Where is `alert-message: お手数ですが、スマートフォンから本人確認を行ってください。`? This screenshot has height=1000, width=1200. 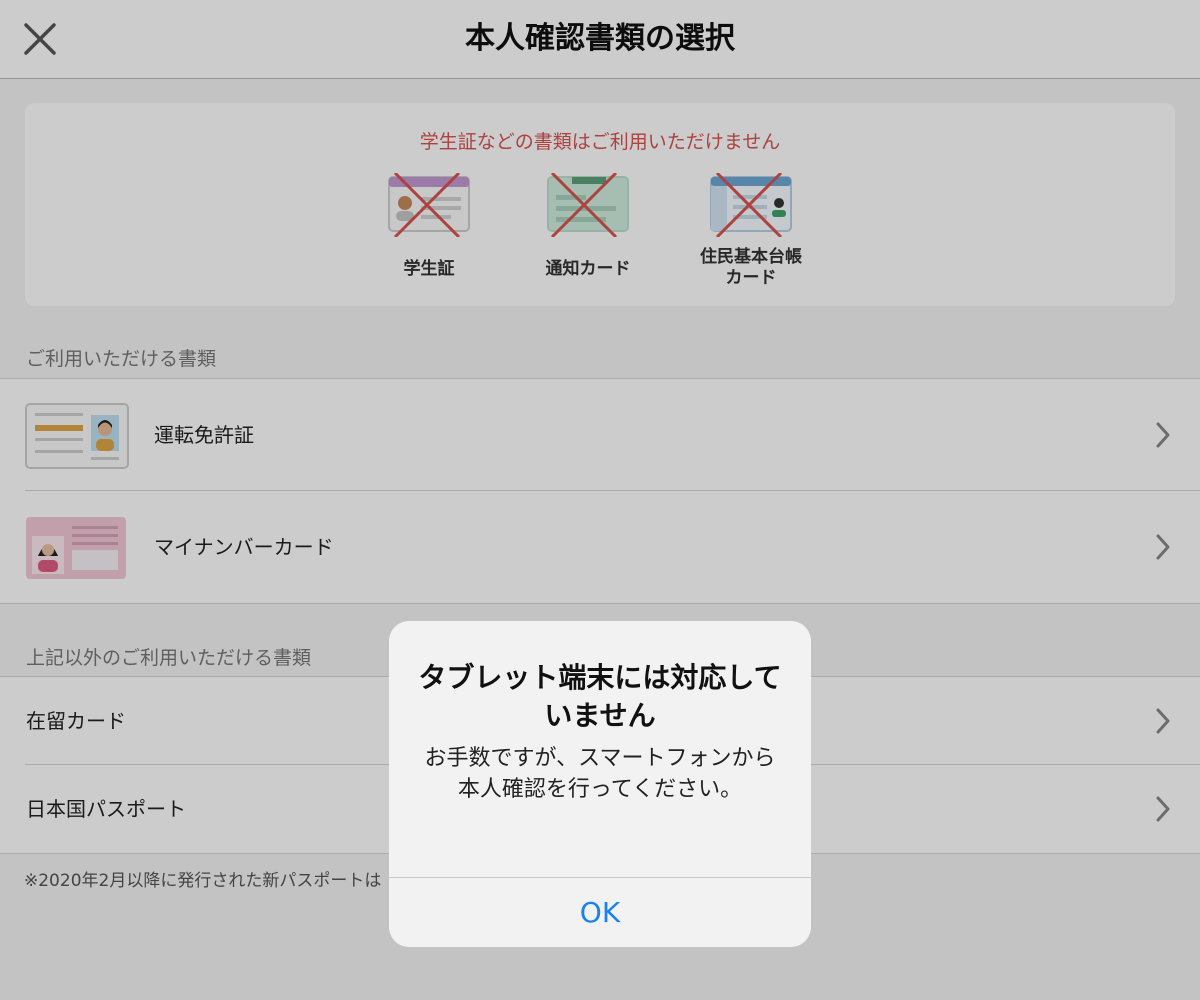
alert-message: お手数ですが、スマートフォンから本人確認を行ってください。 is located at coordinates (600, 774).